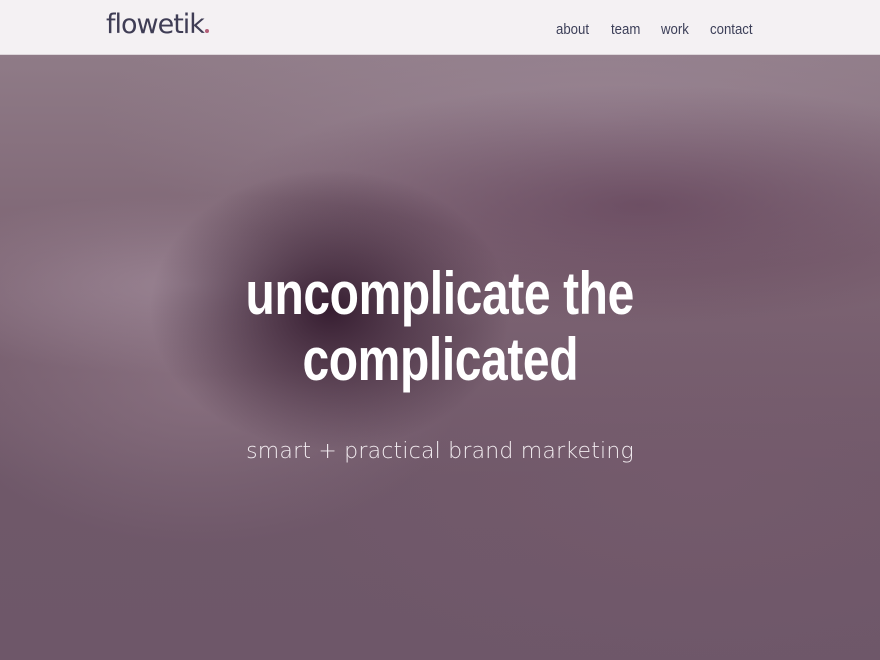 The width and height of the screenshot is (880, 660). What do you see at coordinates (572, 30) in the screenshot?
I see `nav-link-about: about` at bounding box center [572, 30].